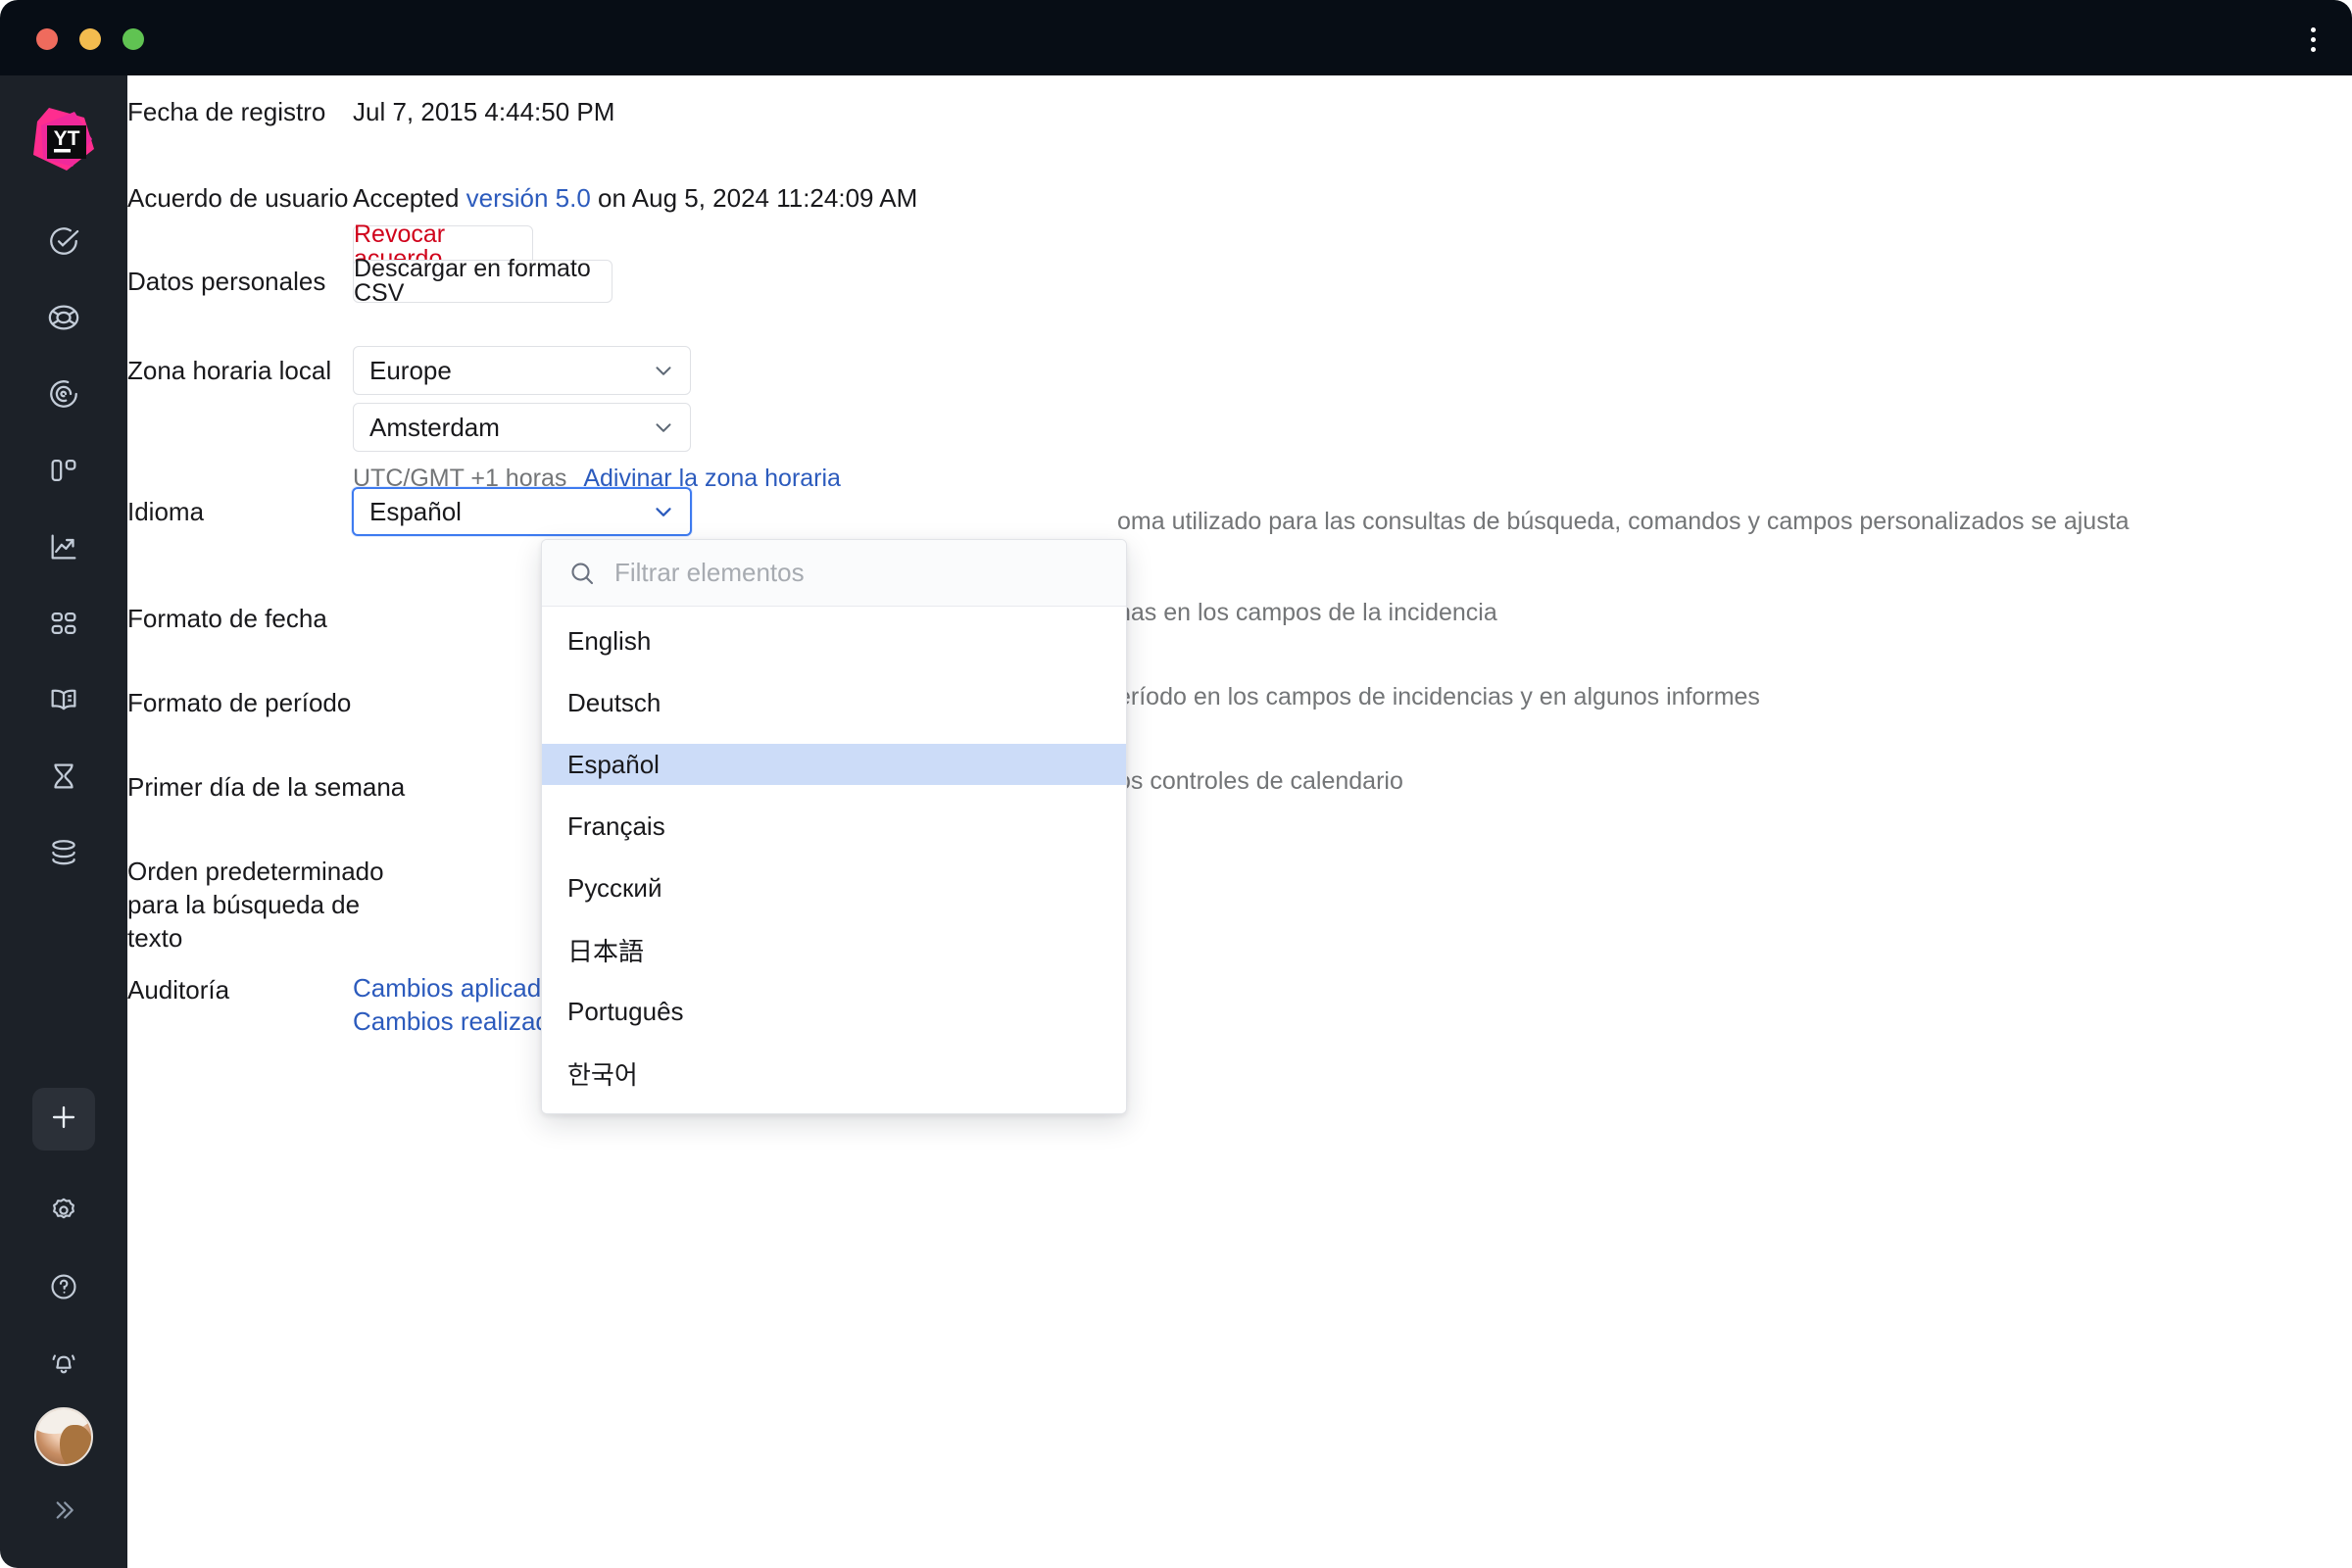  I want to click on user-avatar, so click(63, 1436).